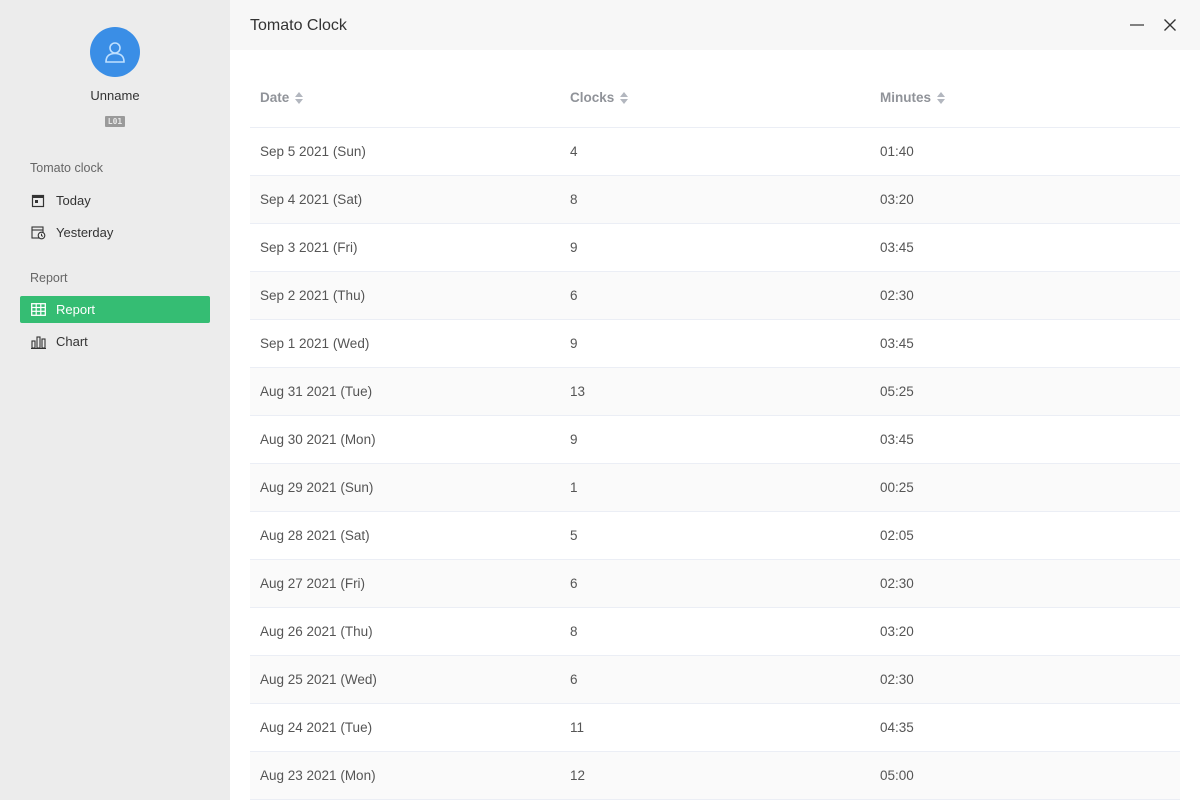 The width and height of the screenshot is (1200, 800). Describe the element at coordinates (715, 296) in the screenshot. I see `table-row: Sep 2 2021 (Thu) 6 02:30` at that location.